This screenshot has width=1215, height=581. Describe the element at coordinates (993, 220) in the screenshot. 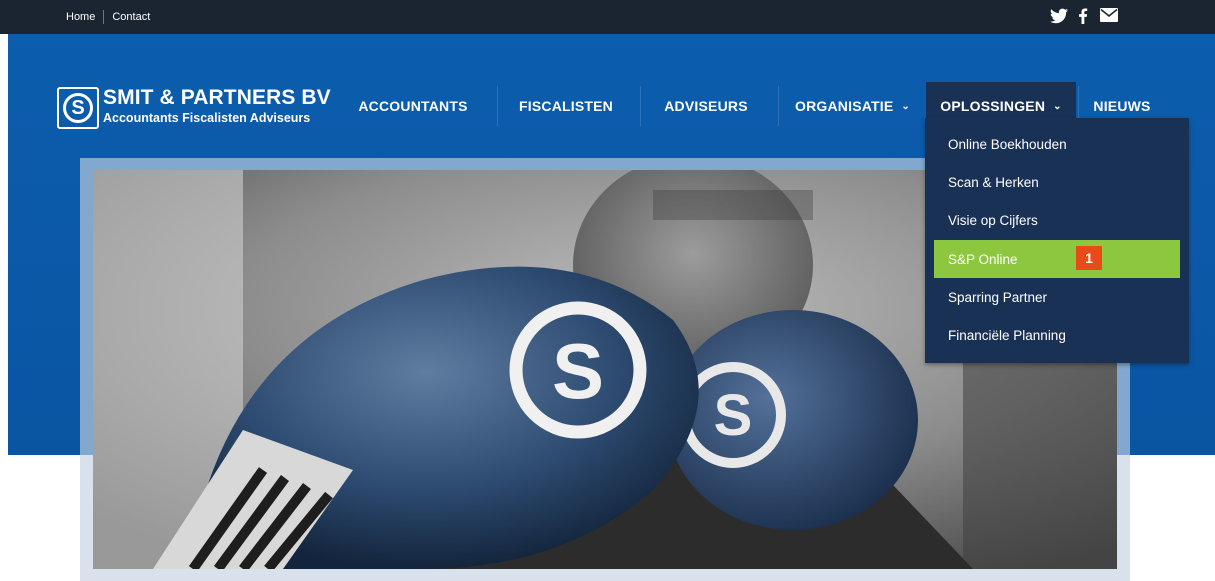

I see `dropdown-item-label: Visie op Cijfers` at that location.